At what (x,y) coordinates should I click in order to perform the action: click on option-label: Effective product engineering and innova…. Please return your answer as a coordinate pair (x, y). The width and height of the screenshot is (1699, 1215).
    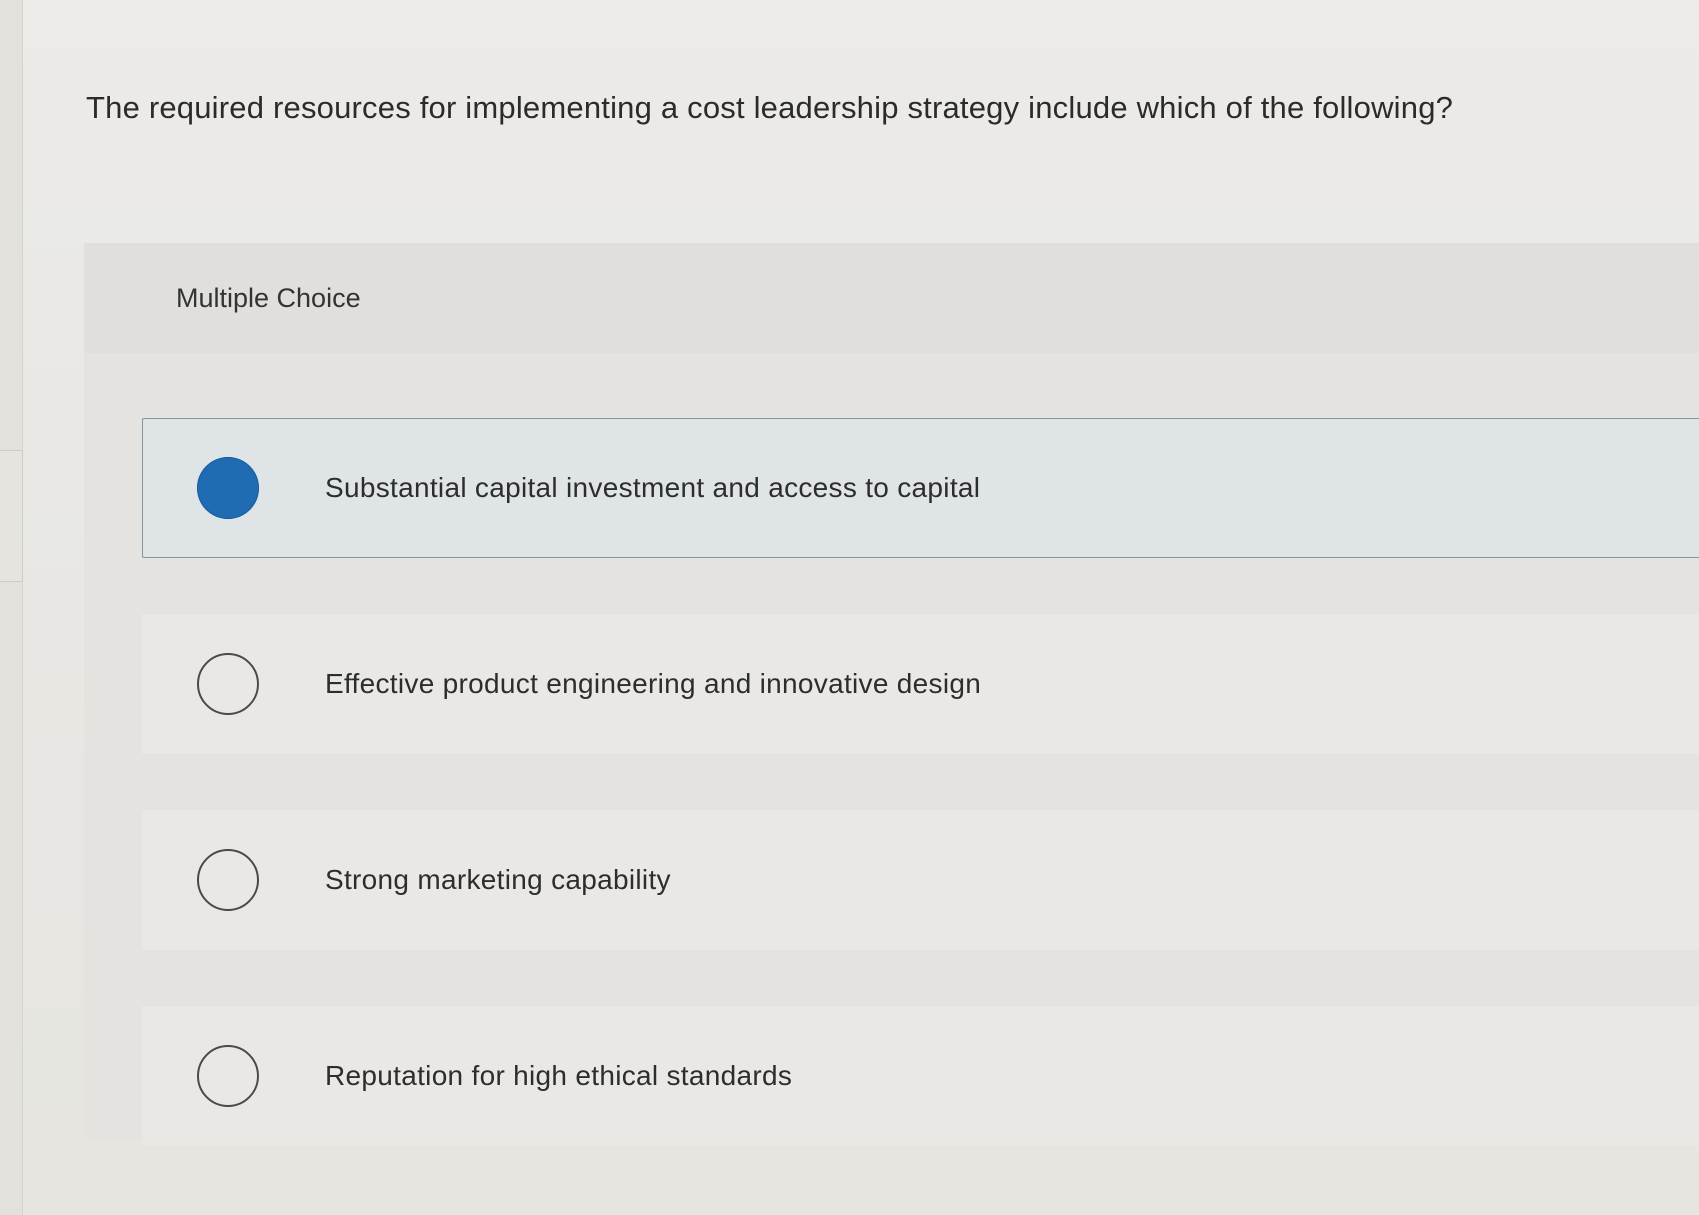
    Looking at the image, I should click on (653, 683).